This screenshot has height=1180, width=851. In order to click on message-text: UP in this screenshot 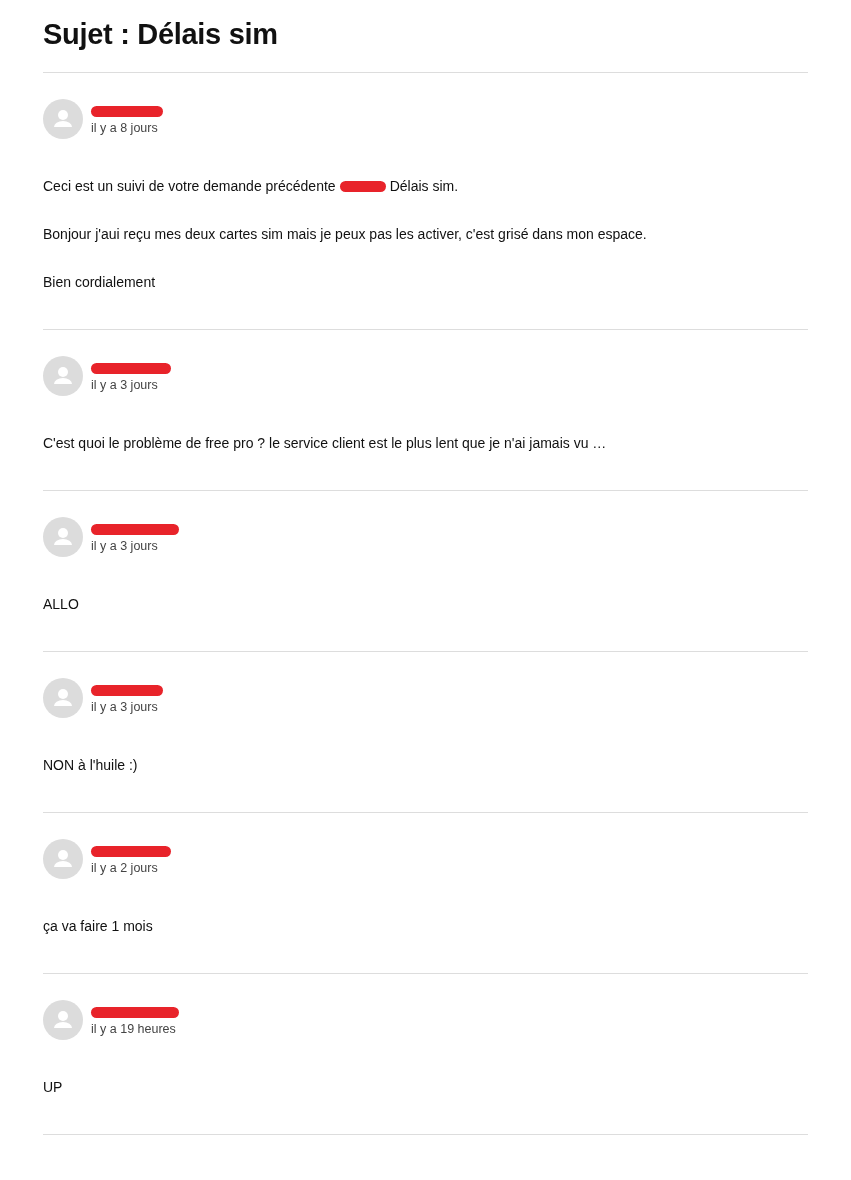, I will do `click(53, 1087)`.